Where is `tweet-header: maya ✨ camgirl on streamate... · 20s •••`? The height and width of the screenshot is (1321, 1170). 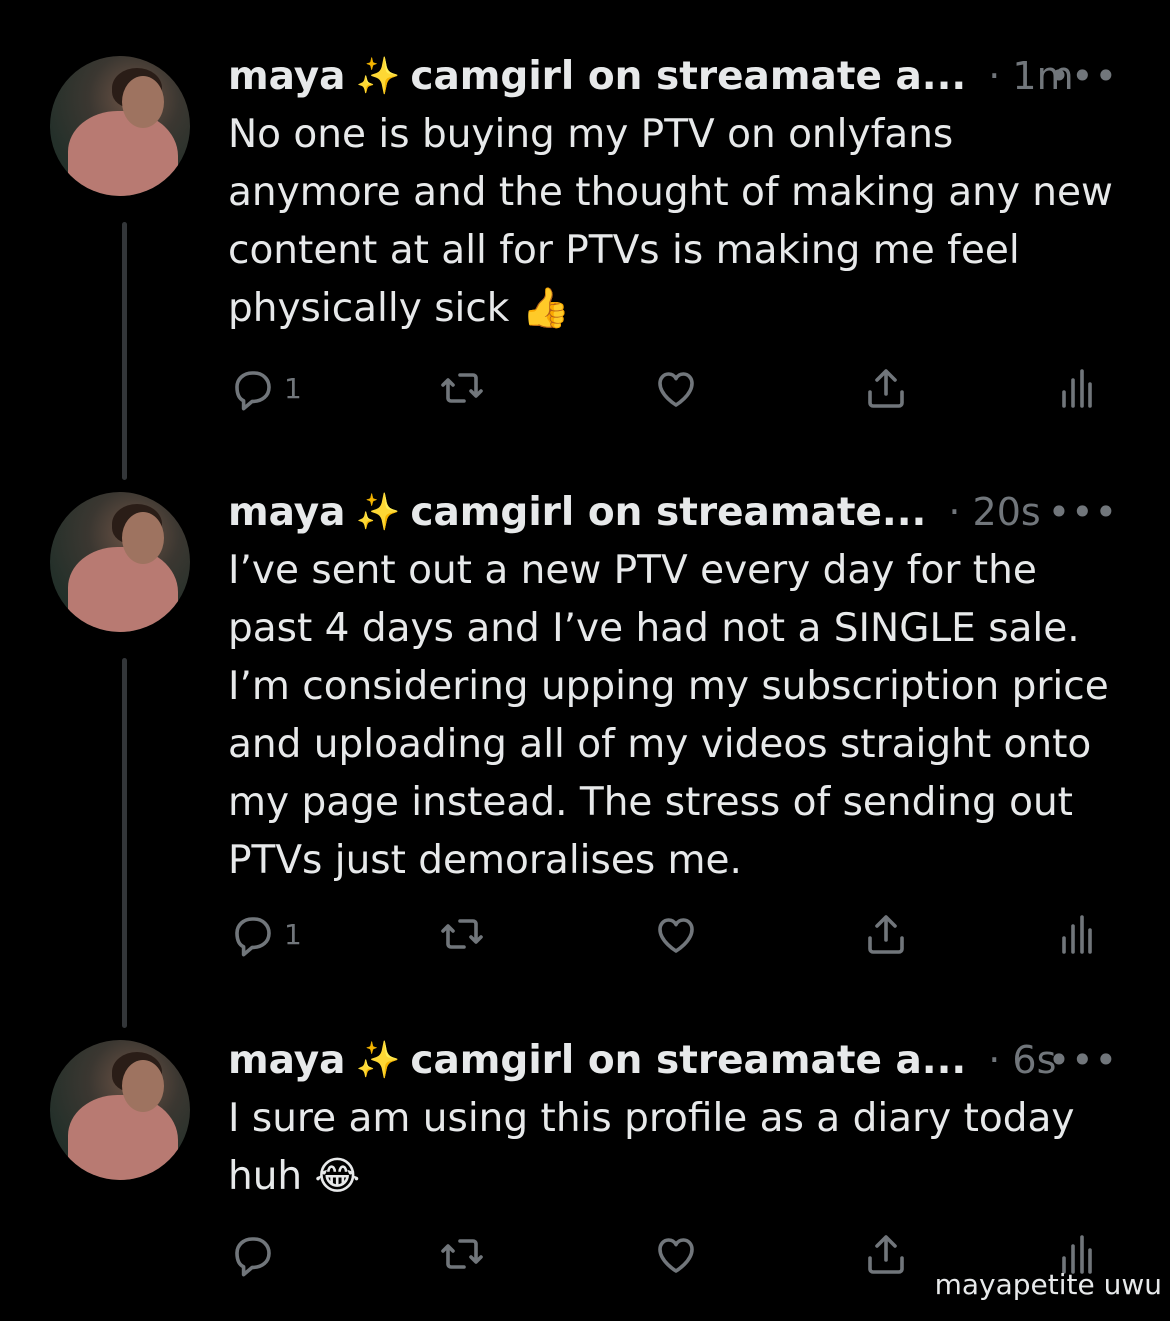 tweet-header: maya ✨ camgirl on streamate... · 20s ••• is located at coordinates (673, 512).